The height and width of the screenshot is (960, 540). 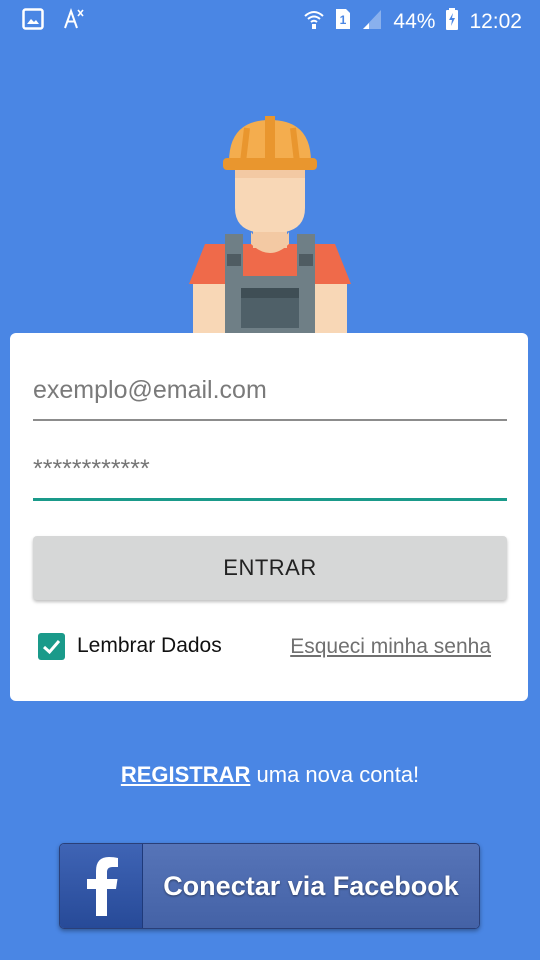 I want to click on status-bar: 1 44% 12:02, so click(x=270, y=20).